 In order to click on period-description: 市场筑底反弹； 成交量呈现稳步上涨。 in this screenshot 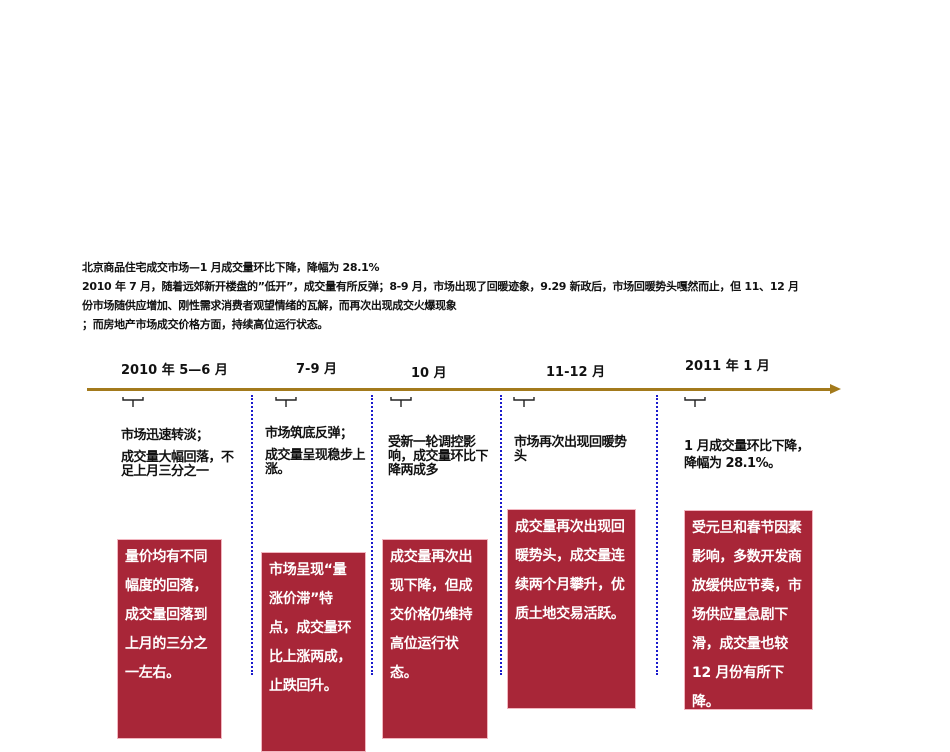, I will do `click(315, 455)`.